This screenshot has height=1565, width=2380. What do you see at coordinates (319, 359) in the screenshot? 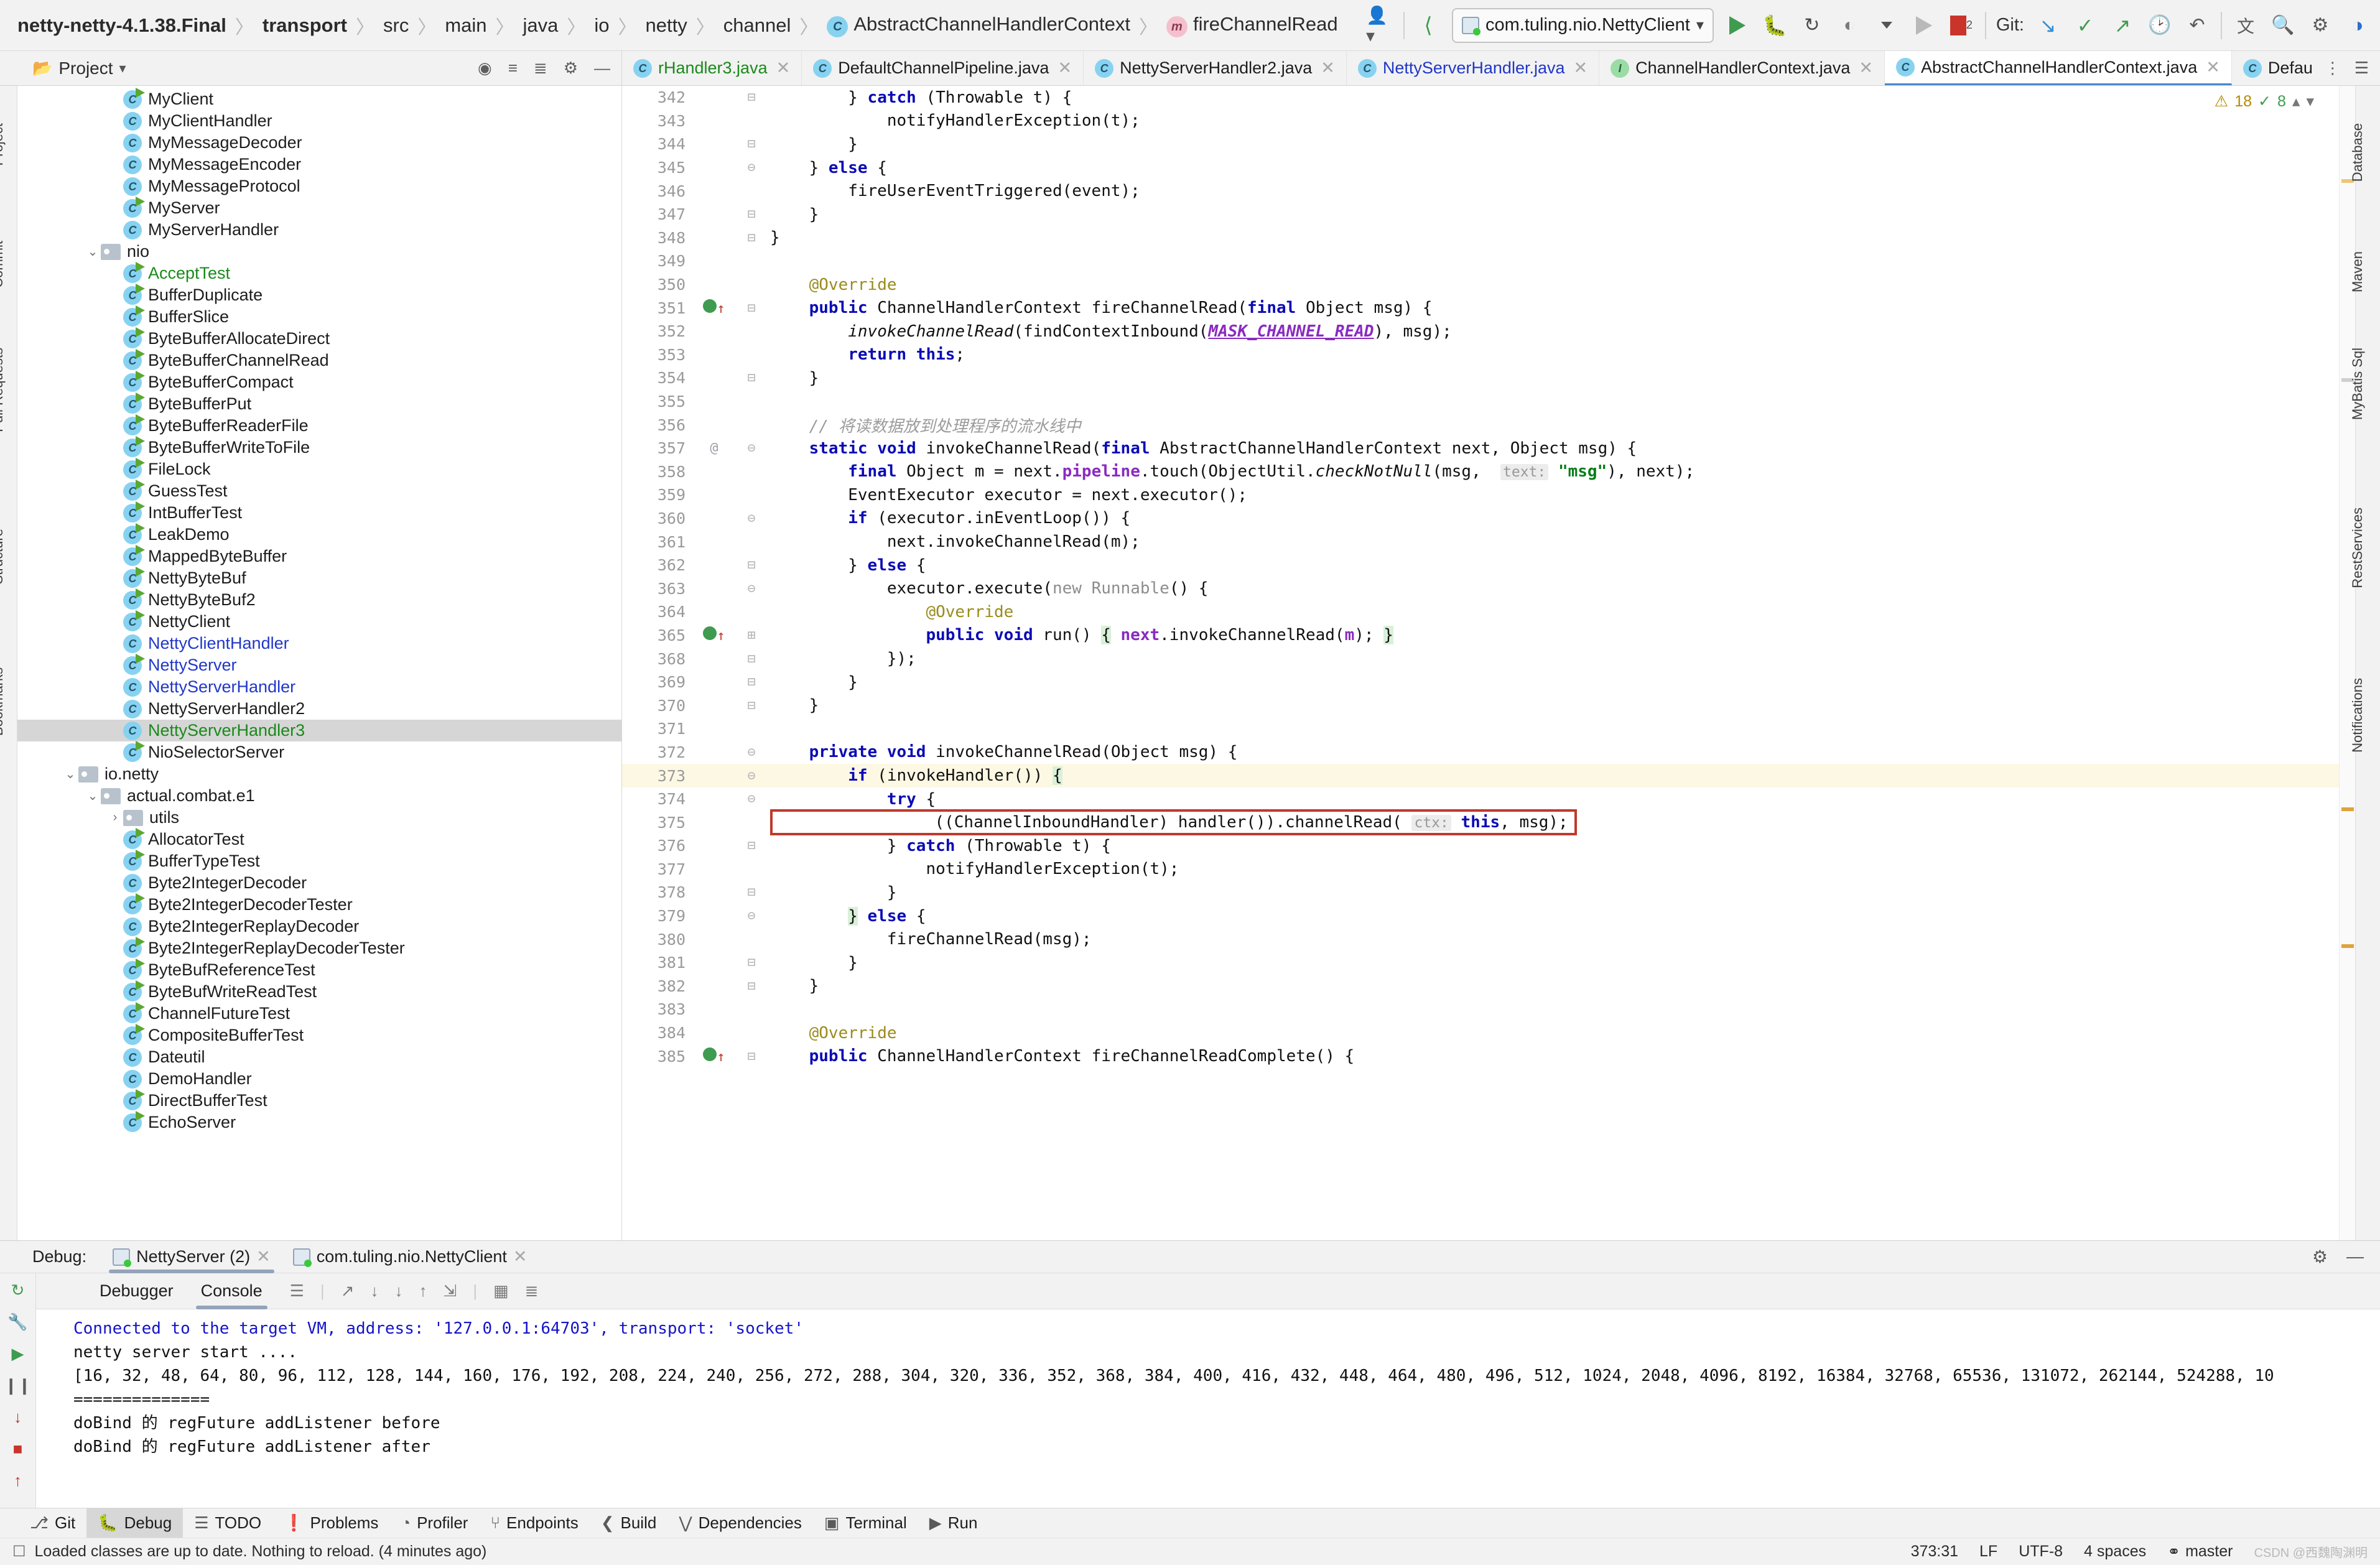
I see `tree-item: C ByteBufferChannelRead` at bounding box center [319, 359].